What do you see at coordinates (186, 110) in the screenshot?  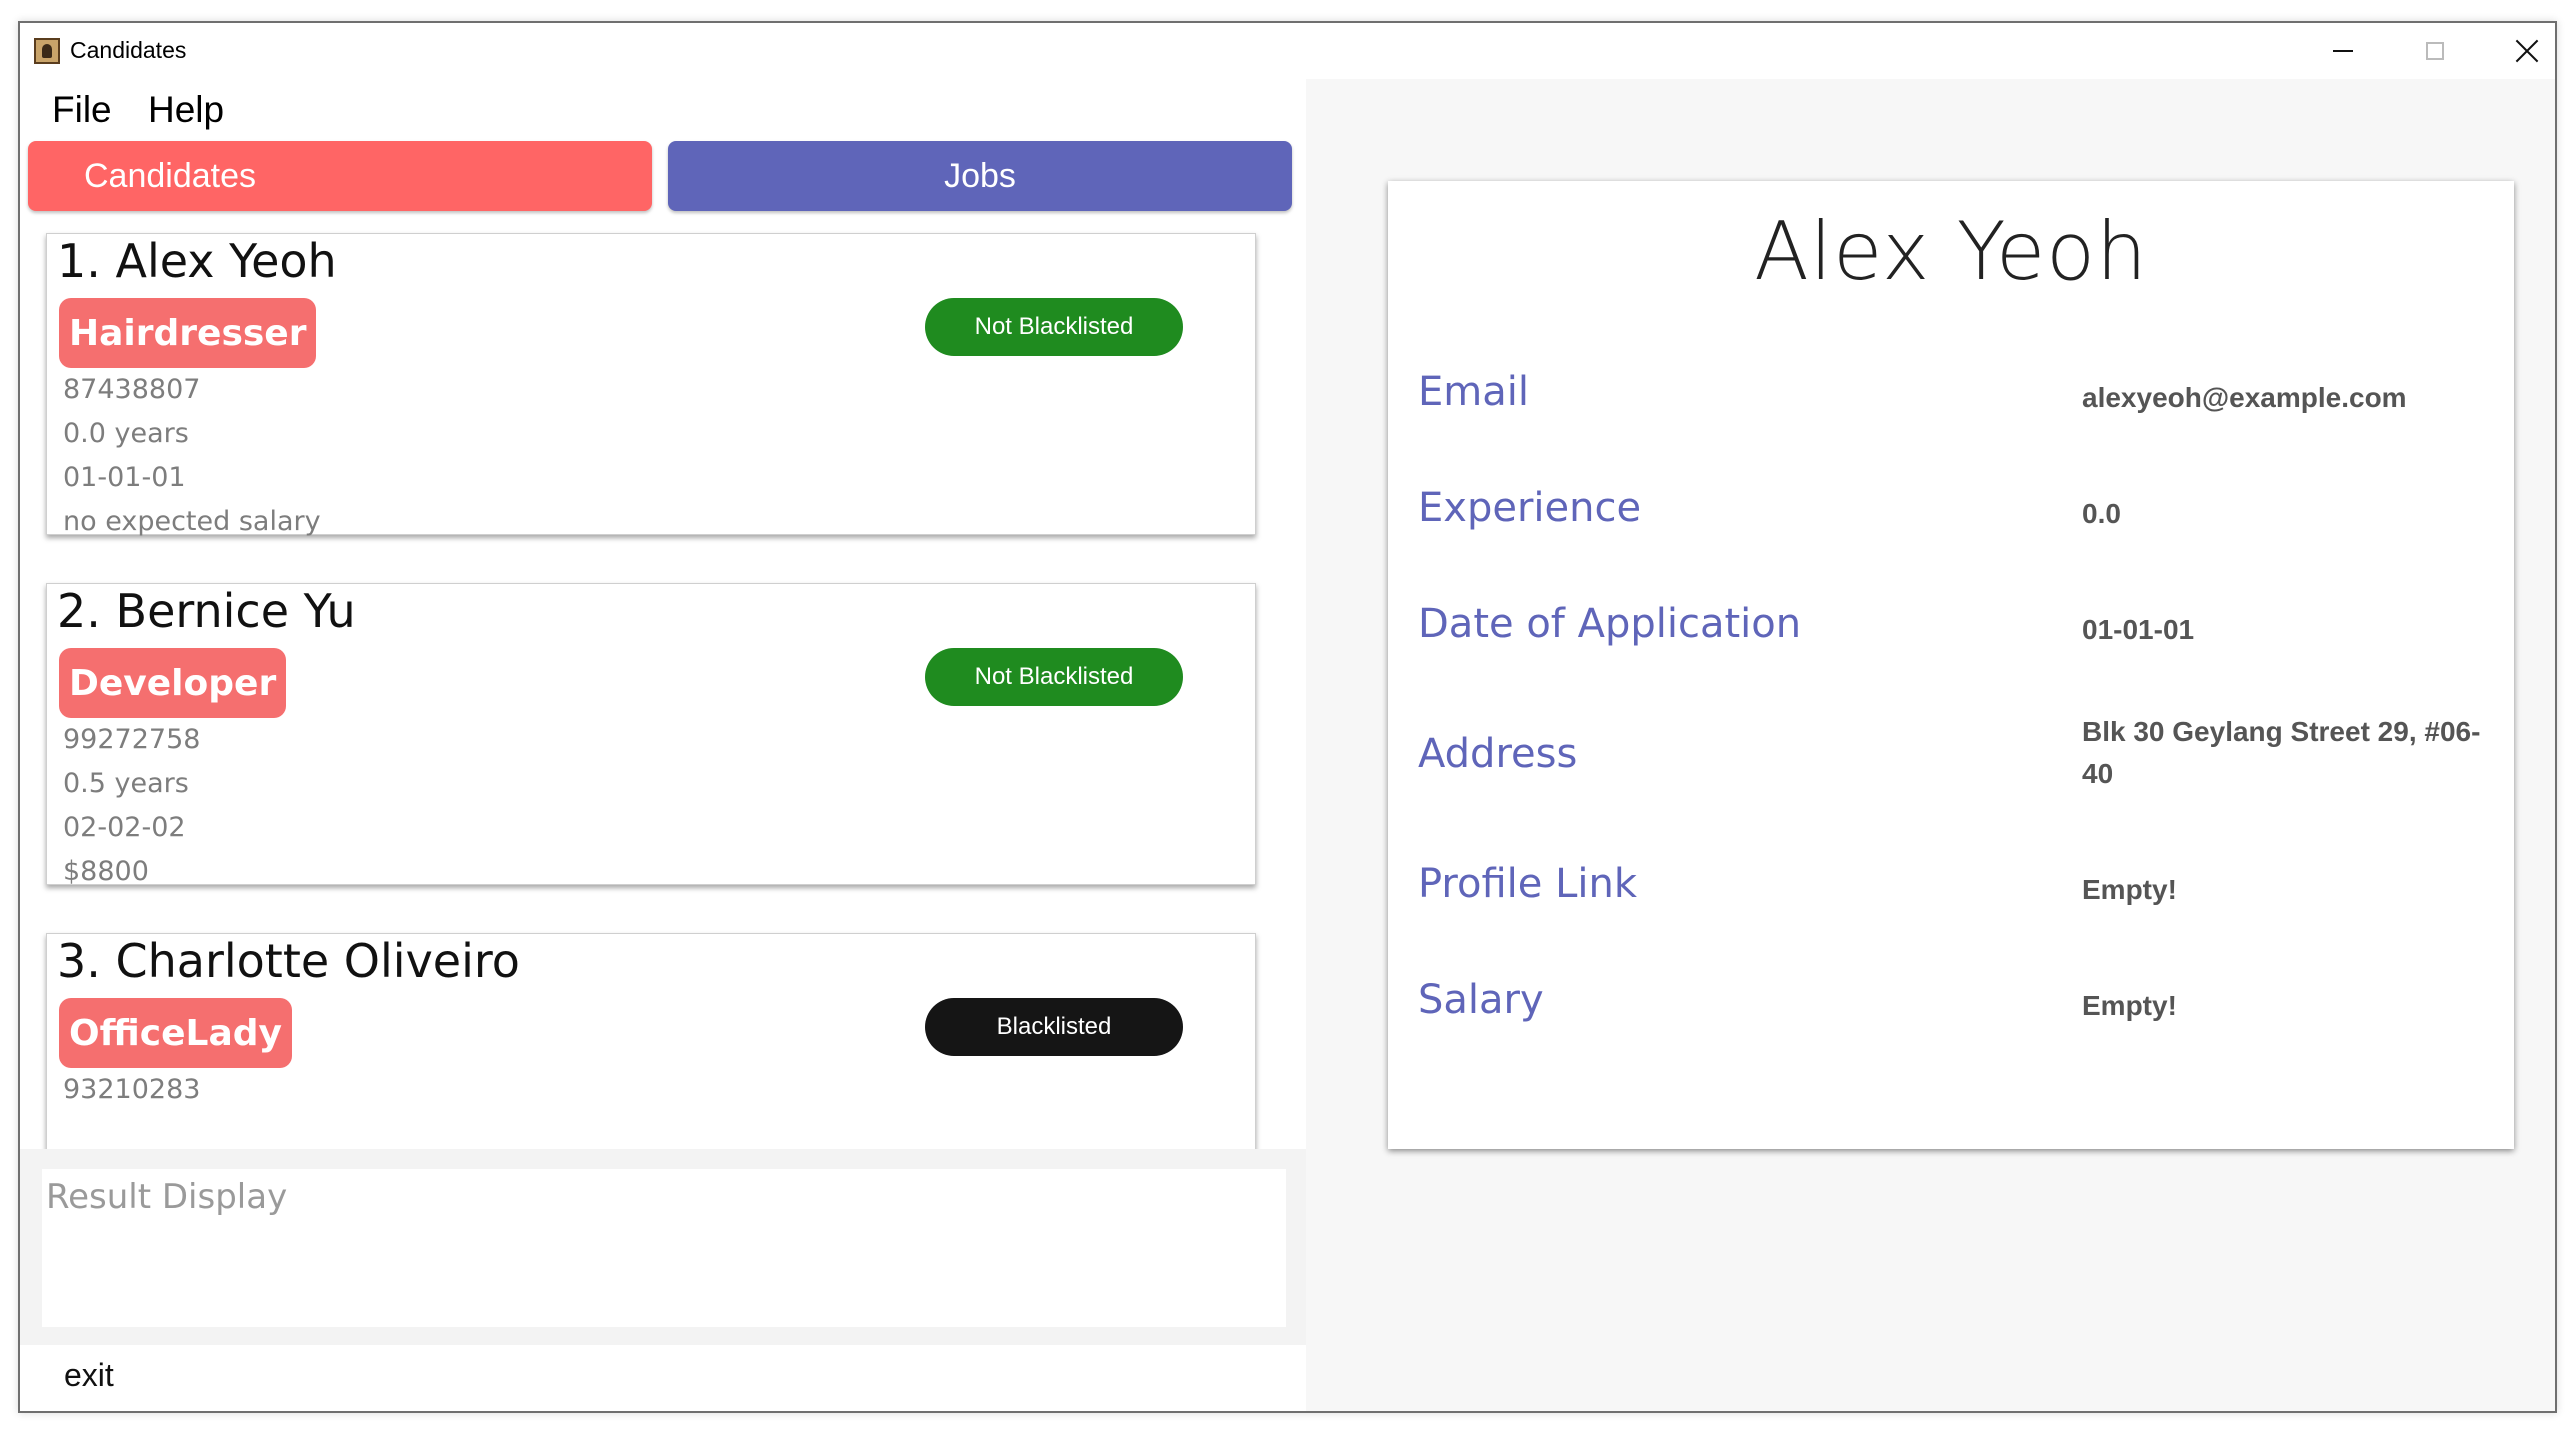 I see `menu-help: Help` at bounding box center [186, 110].